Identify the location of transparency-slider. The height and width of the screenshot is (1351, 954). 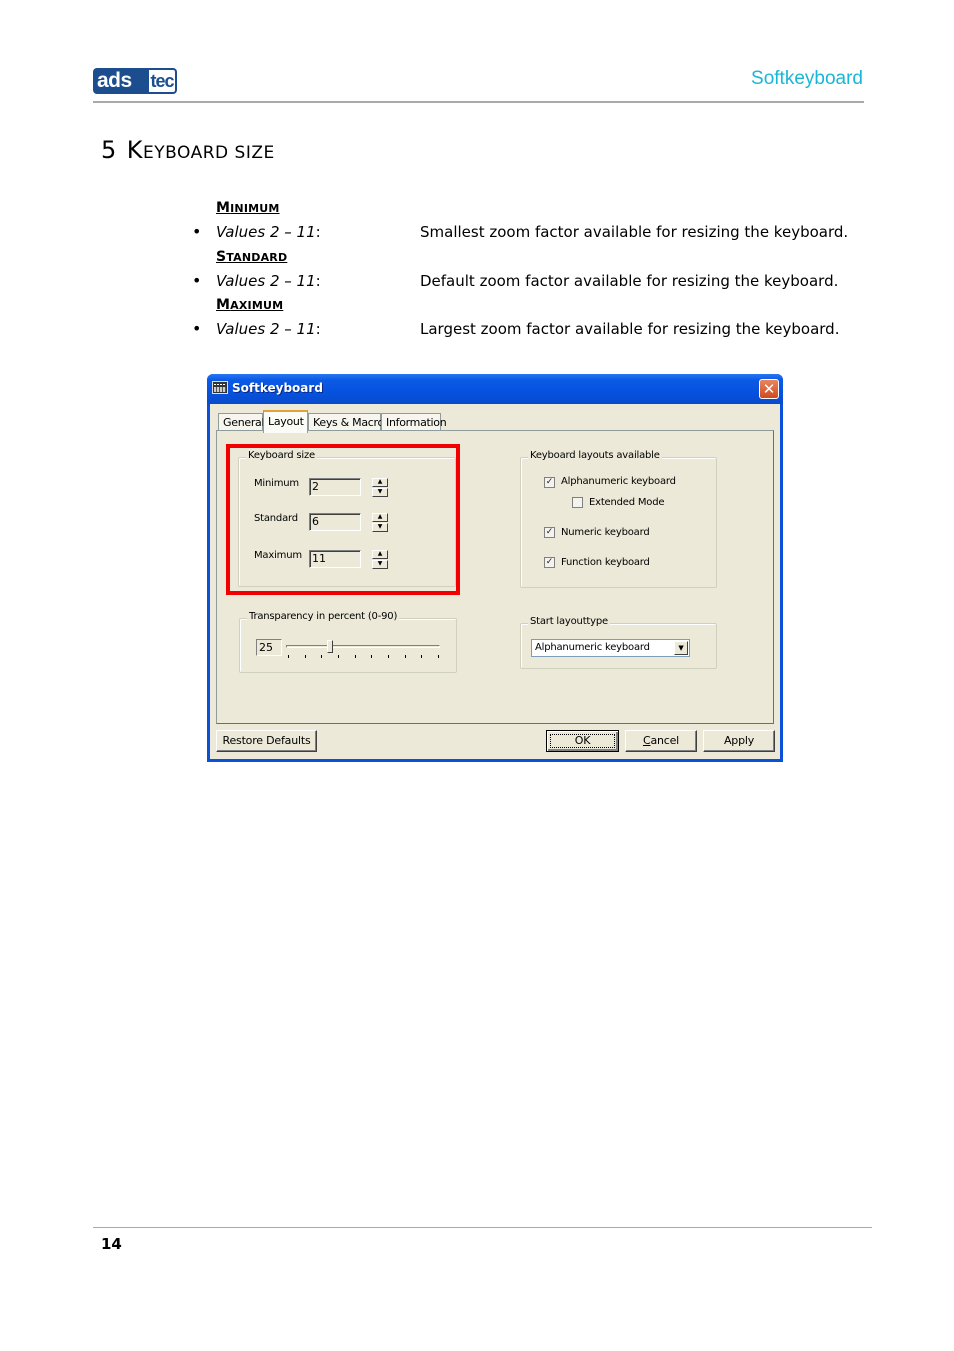
(363, 651).